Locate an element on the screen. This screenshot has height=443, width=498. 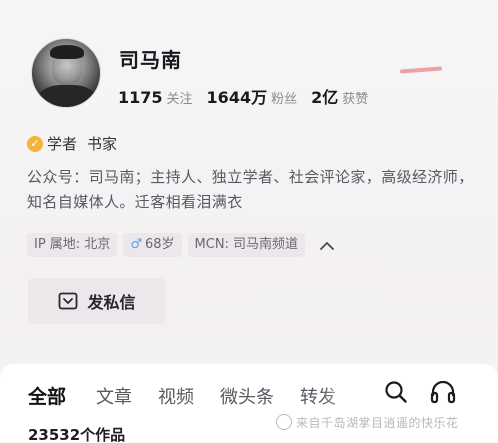
chevron-up-icon is located at coordinates (327, 245).